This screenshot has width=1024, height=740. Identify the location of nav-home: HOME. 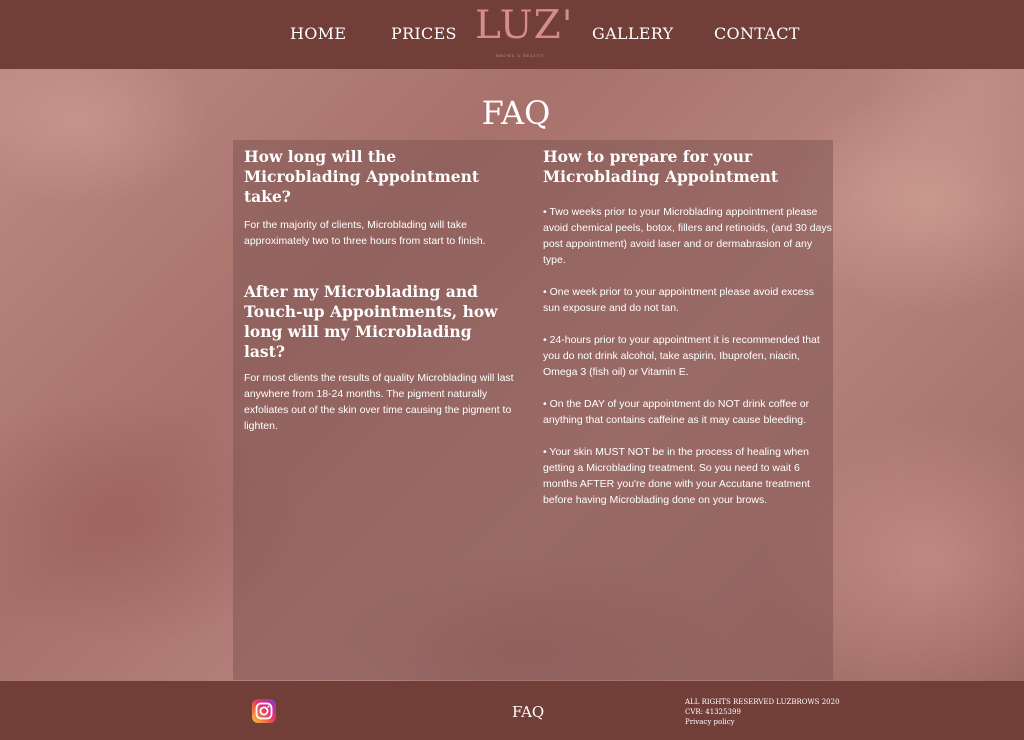
(318, 33).